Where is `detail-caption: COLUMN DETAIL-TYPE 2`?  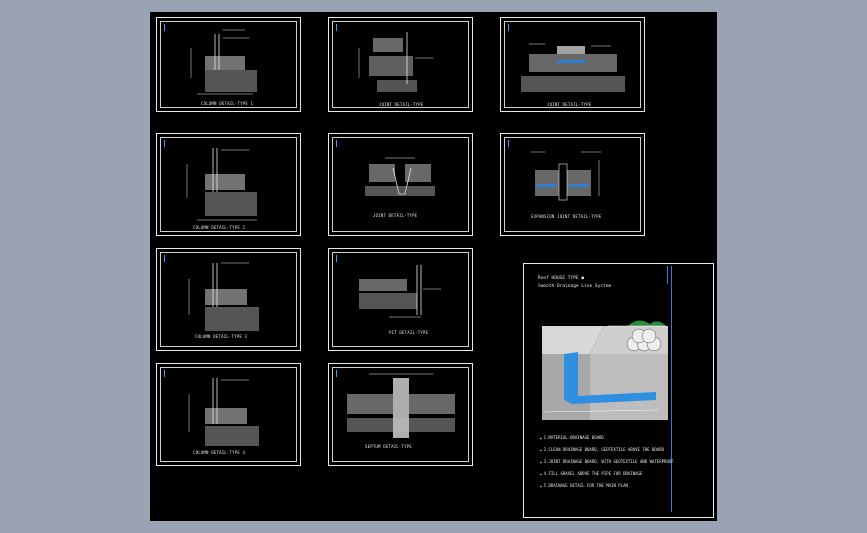
detail-caption: COLUMN DETAIL-TYPE 2 is located at coordinates (219, 227).